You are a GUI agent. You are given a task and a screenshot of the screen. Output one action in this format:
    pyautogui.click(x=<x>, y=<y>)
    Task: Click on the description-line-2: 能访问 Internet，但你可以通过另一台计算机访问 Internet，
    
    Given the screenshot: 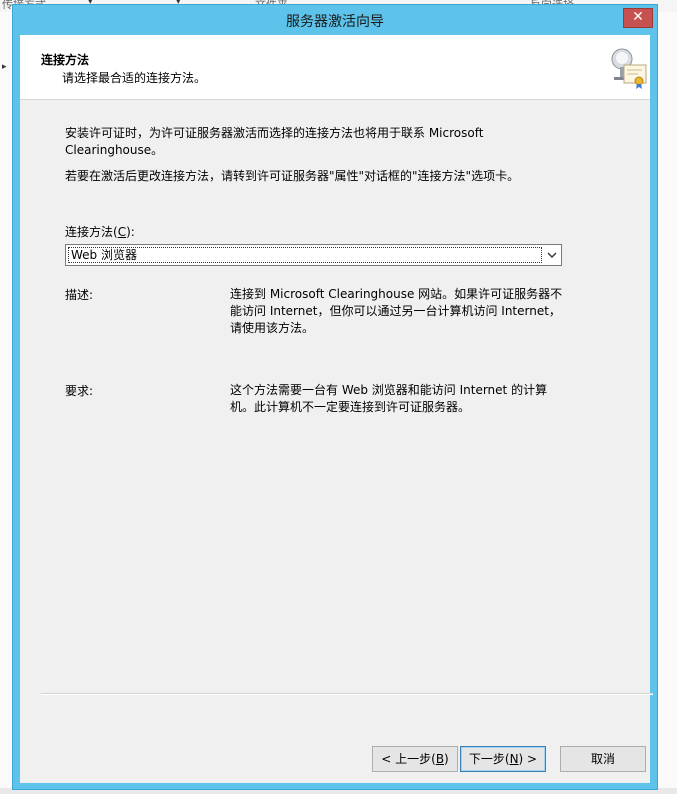 What is the action you would take?
    pyautogui.click(x=395, y=311)
    